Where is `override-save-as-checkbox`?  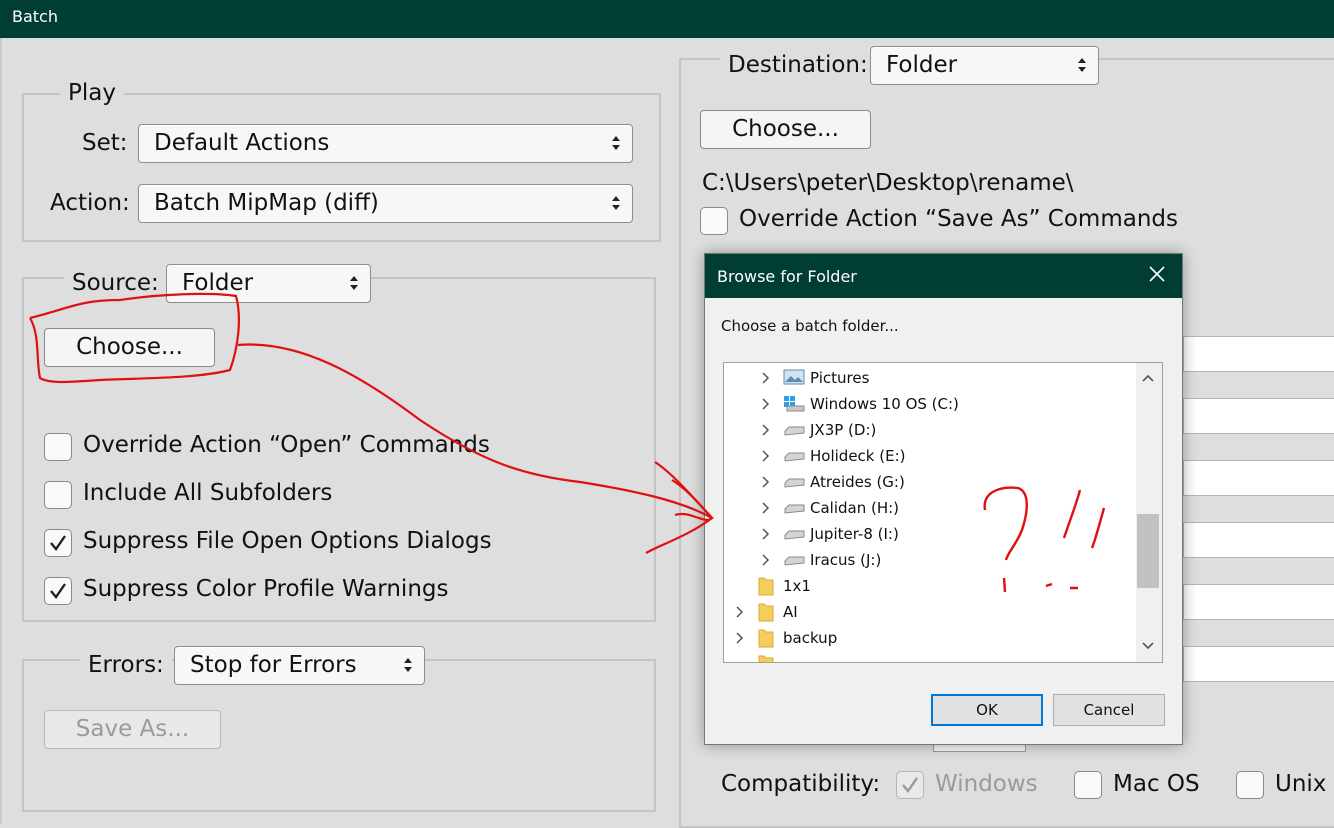 override-save-as-checkbox is located at coordinates (714, 221).